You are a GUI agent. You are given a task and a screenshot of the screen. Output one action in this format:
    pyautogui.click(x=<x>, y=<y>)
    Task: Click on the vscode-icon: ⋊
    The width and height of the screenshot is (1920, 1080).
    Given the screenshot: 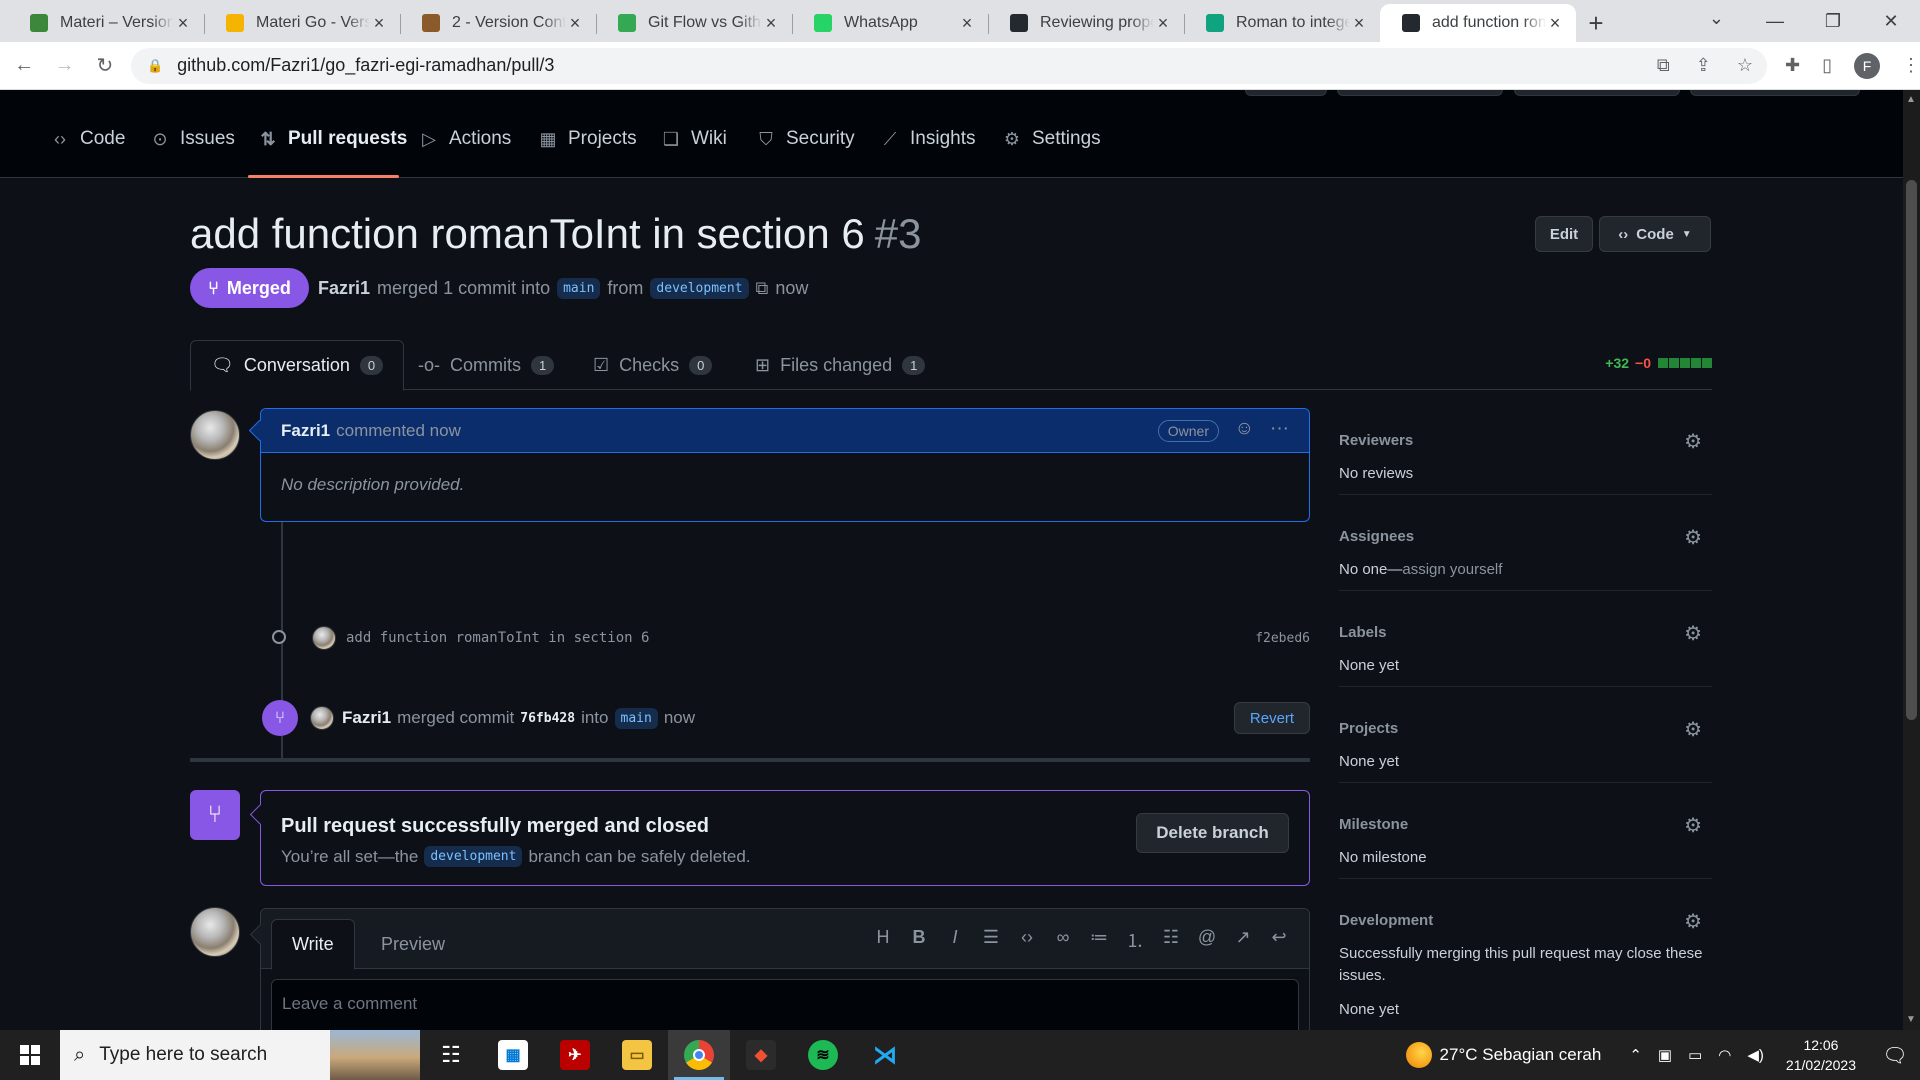 What is the action you would take?
    pyautogui.click(x=885, y=1055)
    